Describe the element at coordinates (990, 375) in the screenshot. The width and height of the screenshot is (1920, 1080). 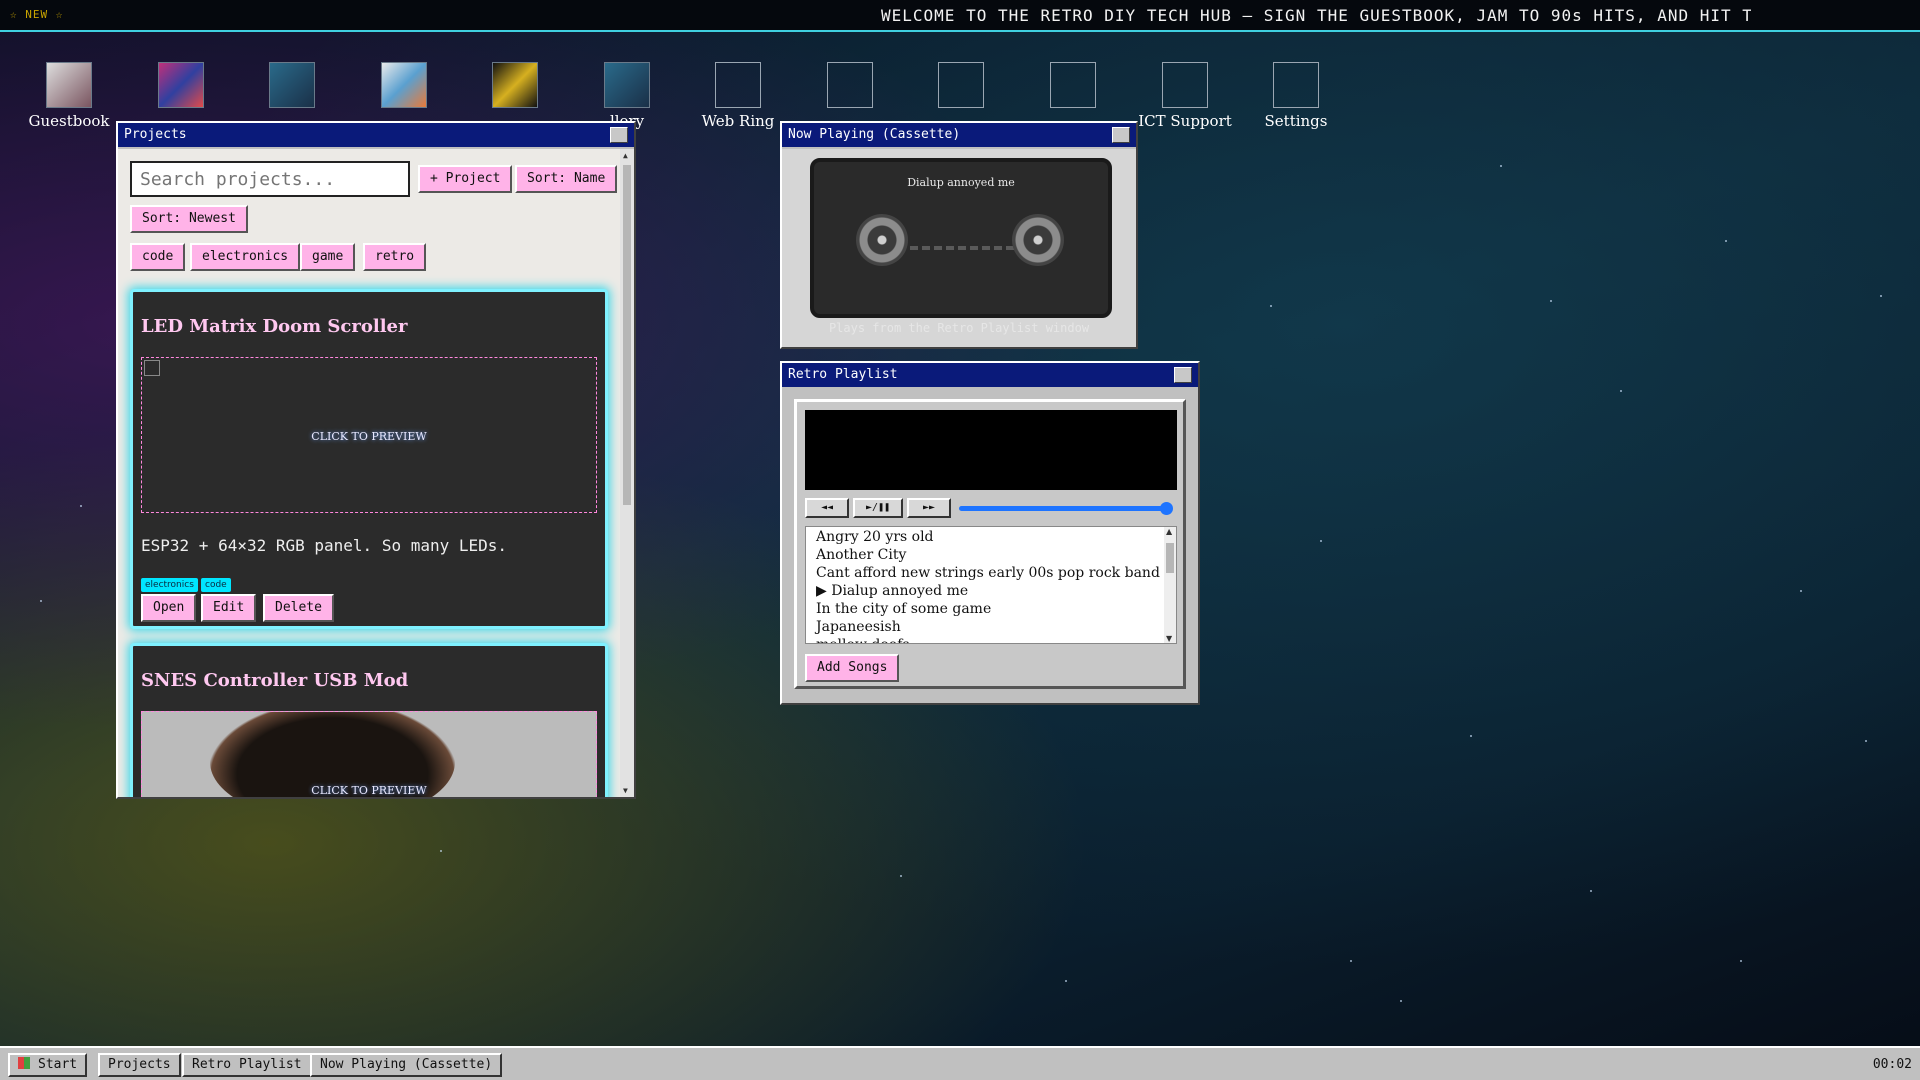
I see `playlist-titlebar: Retro Playlist` at that location.